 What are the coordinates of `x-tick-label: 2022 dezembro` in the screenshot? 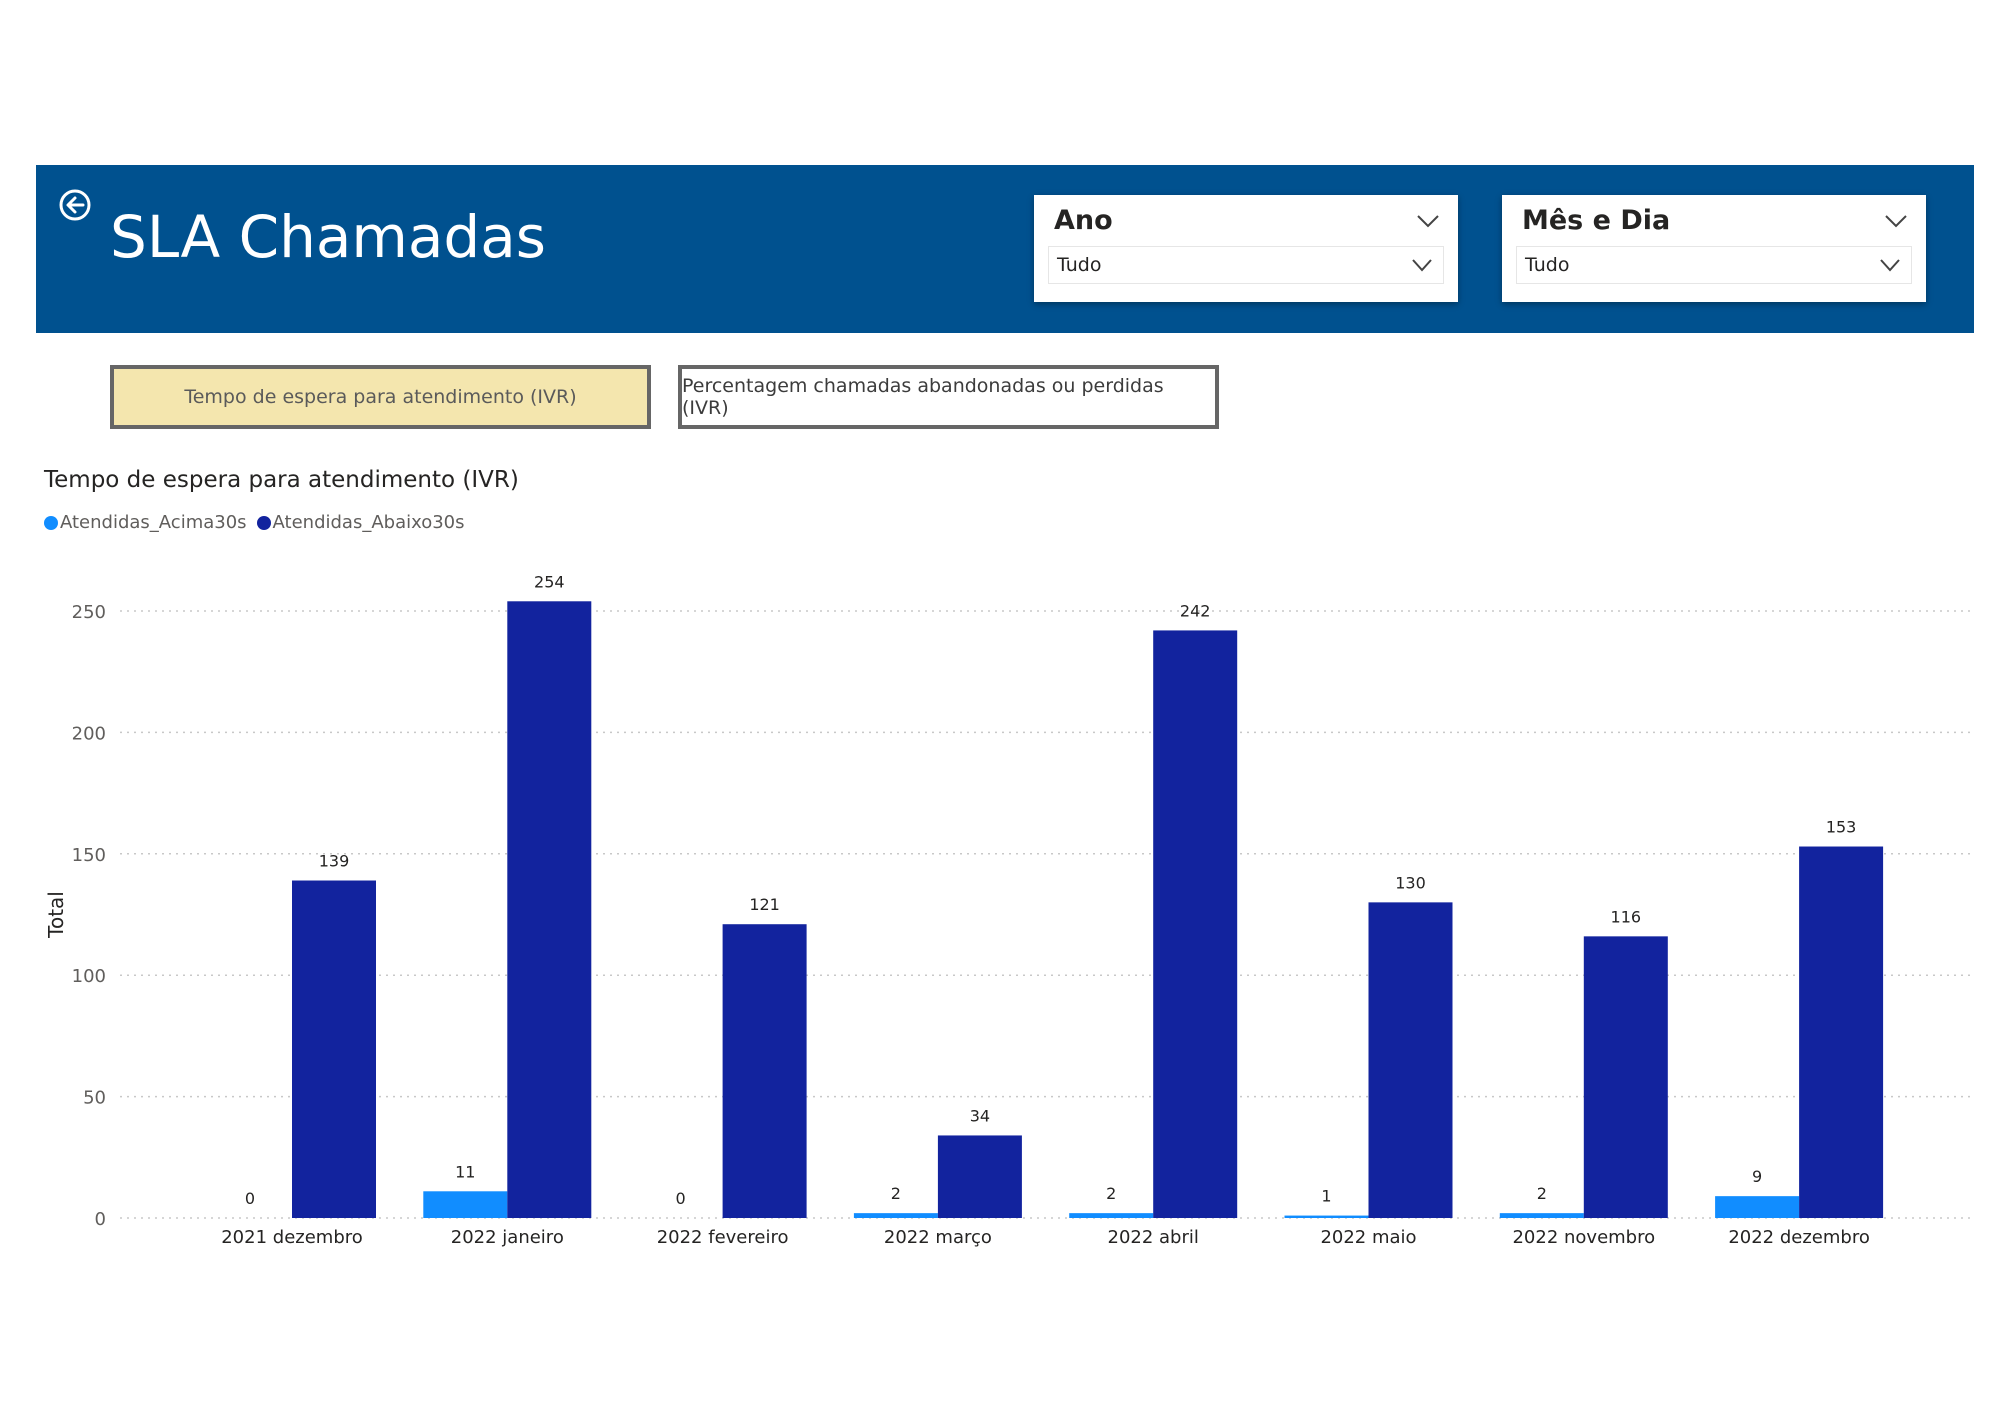 It's located at (1799, 1237).